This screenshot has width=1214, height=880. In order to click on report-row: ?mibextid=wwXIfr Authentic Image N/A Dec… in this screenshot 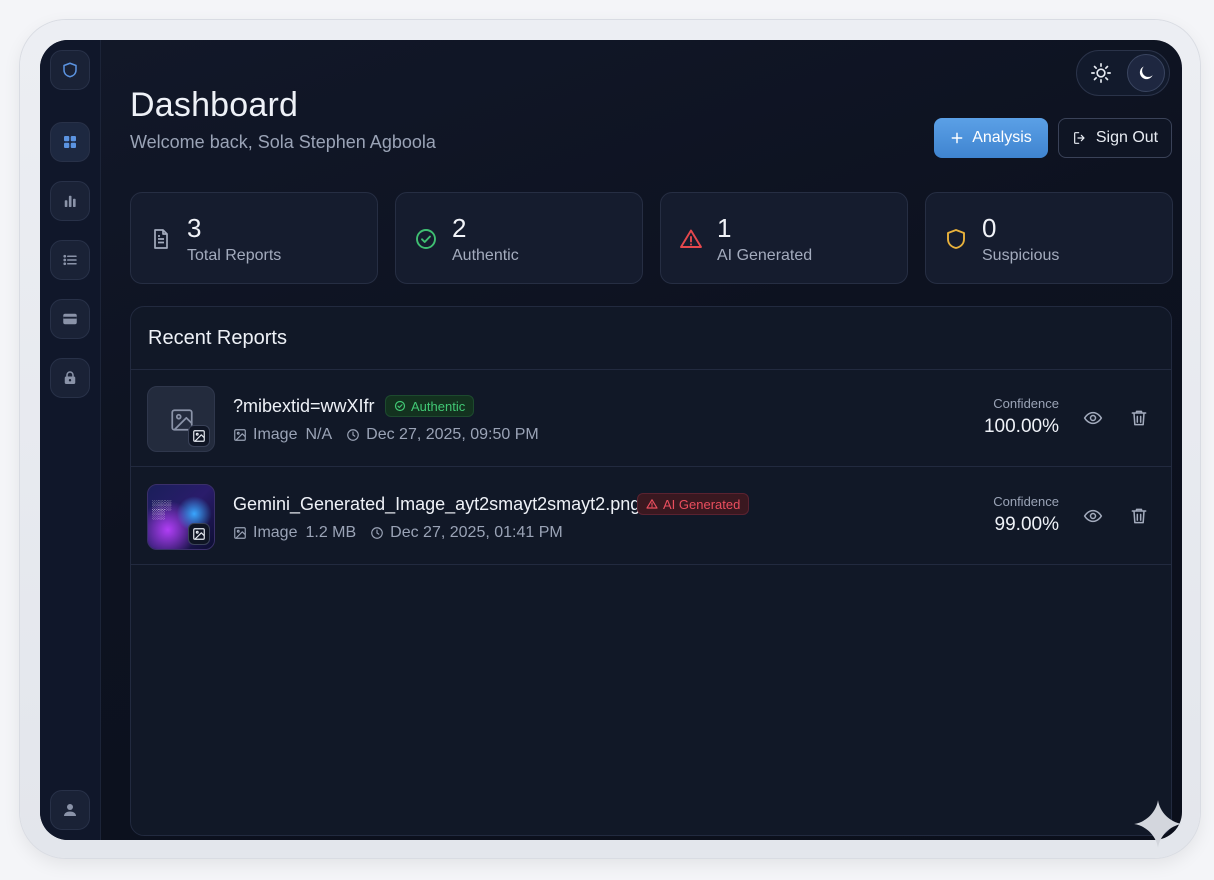, I will do `click(651, 418)`.